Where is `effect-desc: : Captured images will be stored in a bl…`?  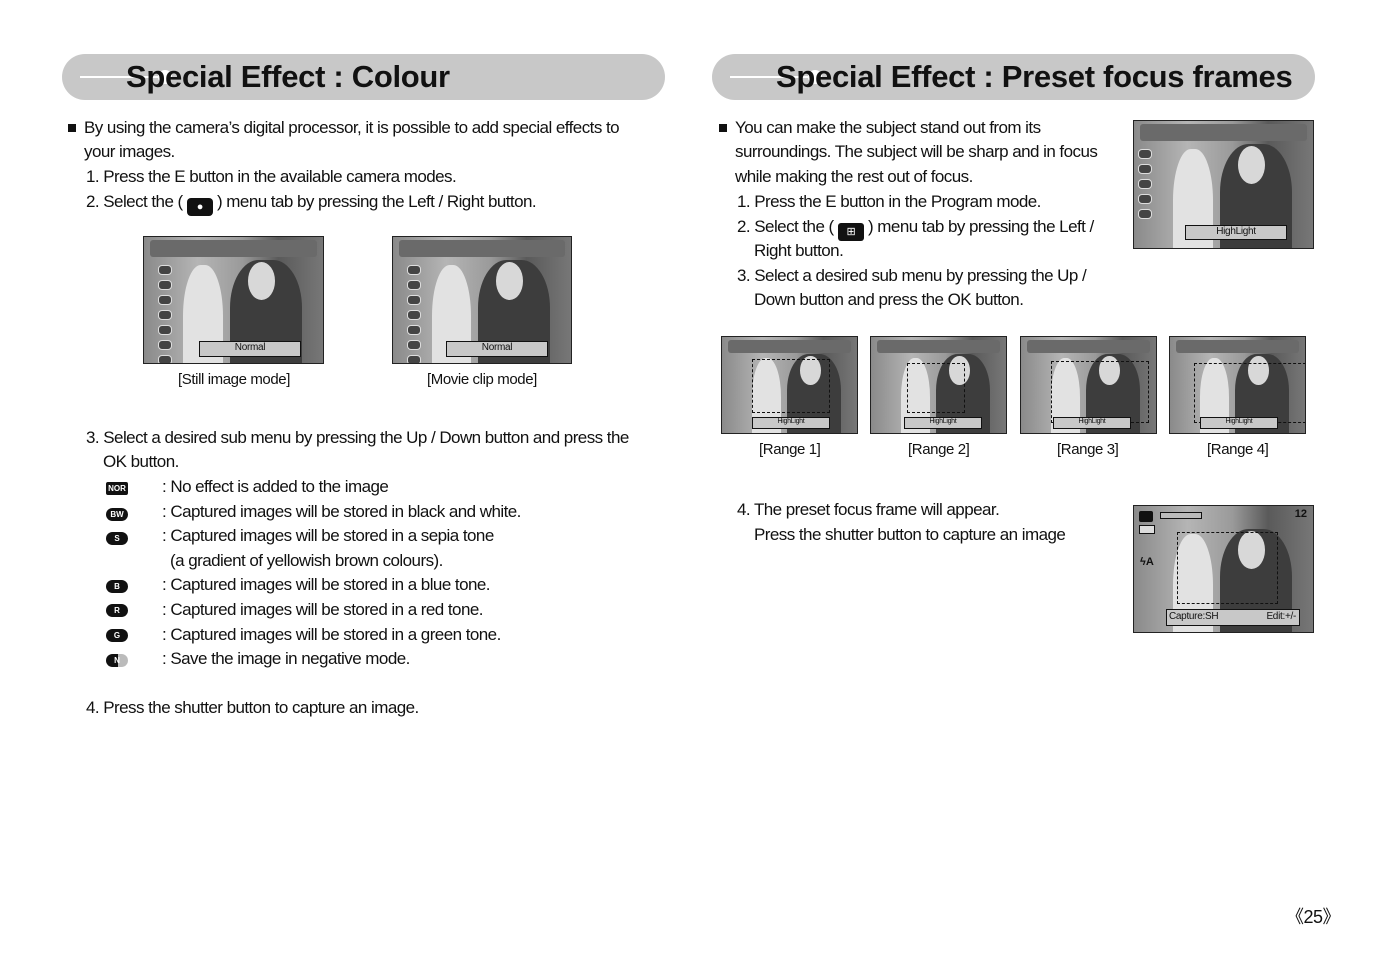 effect-desc: : Captured images will be stored in a bl… is located at coordinates (326, 584).